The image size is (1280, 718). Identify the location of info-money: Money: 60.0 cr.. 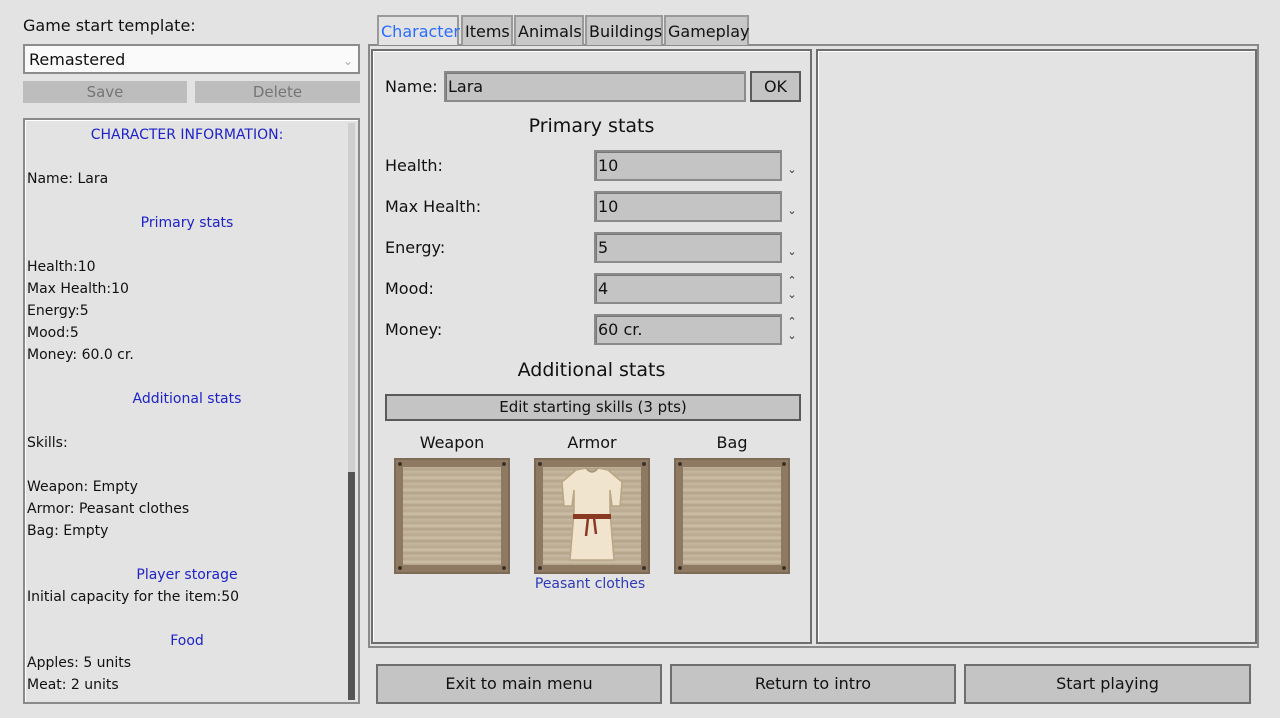
(80, 355).